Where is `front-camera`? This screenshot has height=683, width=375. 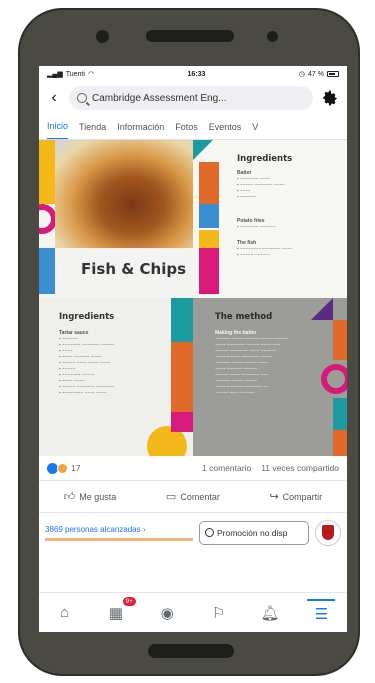 front-camera is located at coordinates (102, 36).